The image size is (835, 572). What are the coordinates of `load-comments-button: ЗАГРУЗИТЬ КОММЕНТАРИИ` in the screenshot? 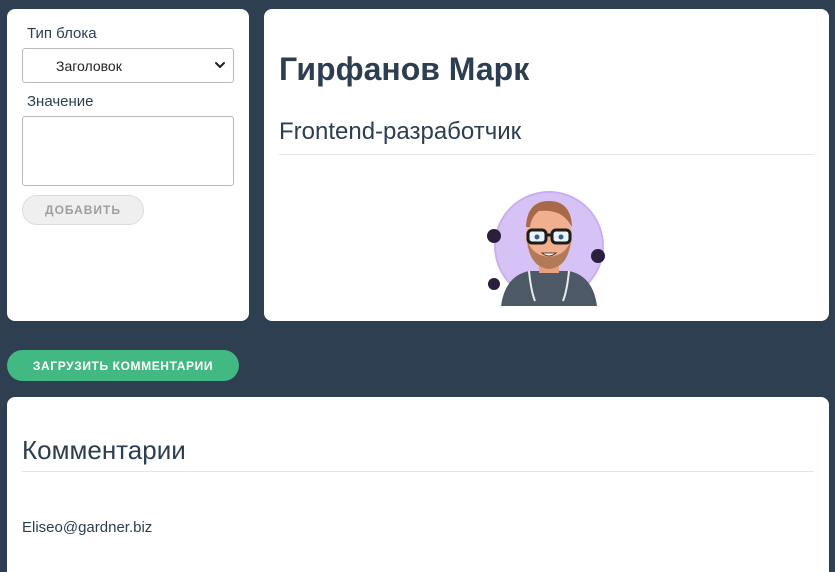 It's located at (123, 365).